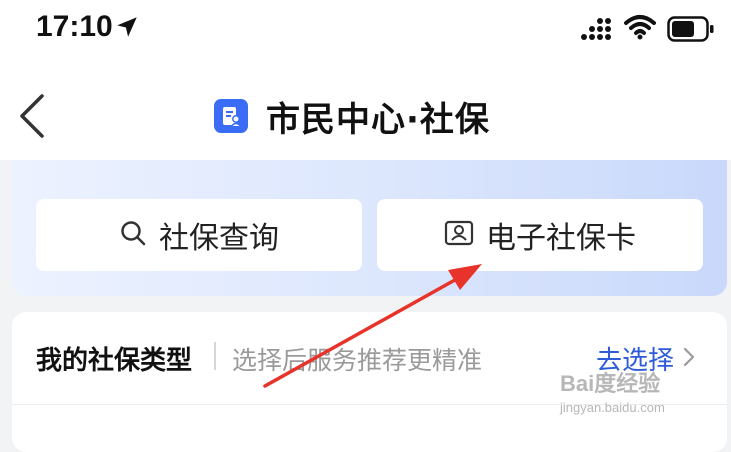 This screenshot has height=452, width=731. What do you see at coordinates (459, 235) in the screenshot?
I see `id-card-icon` at bounding box center [459, 235].